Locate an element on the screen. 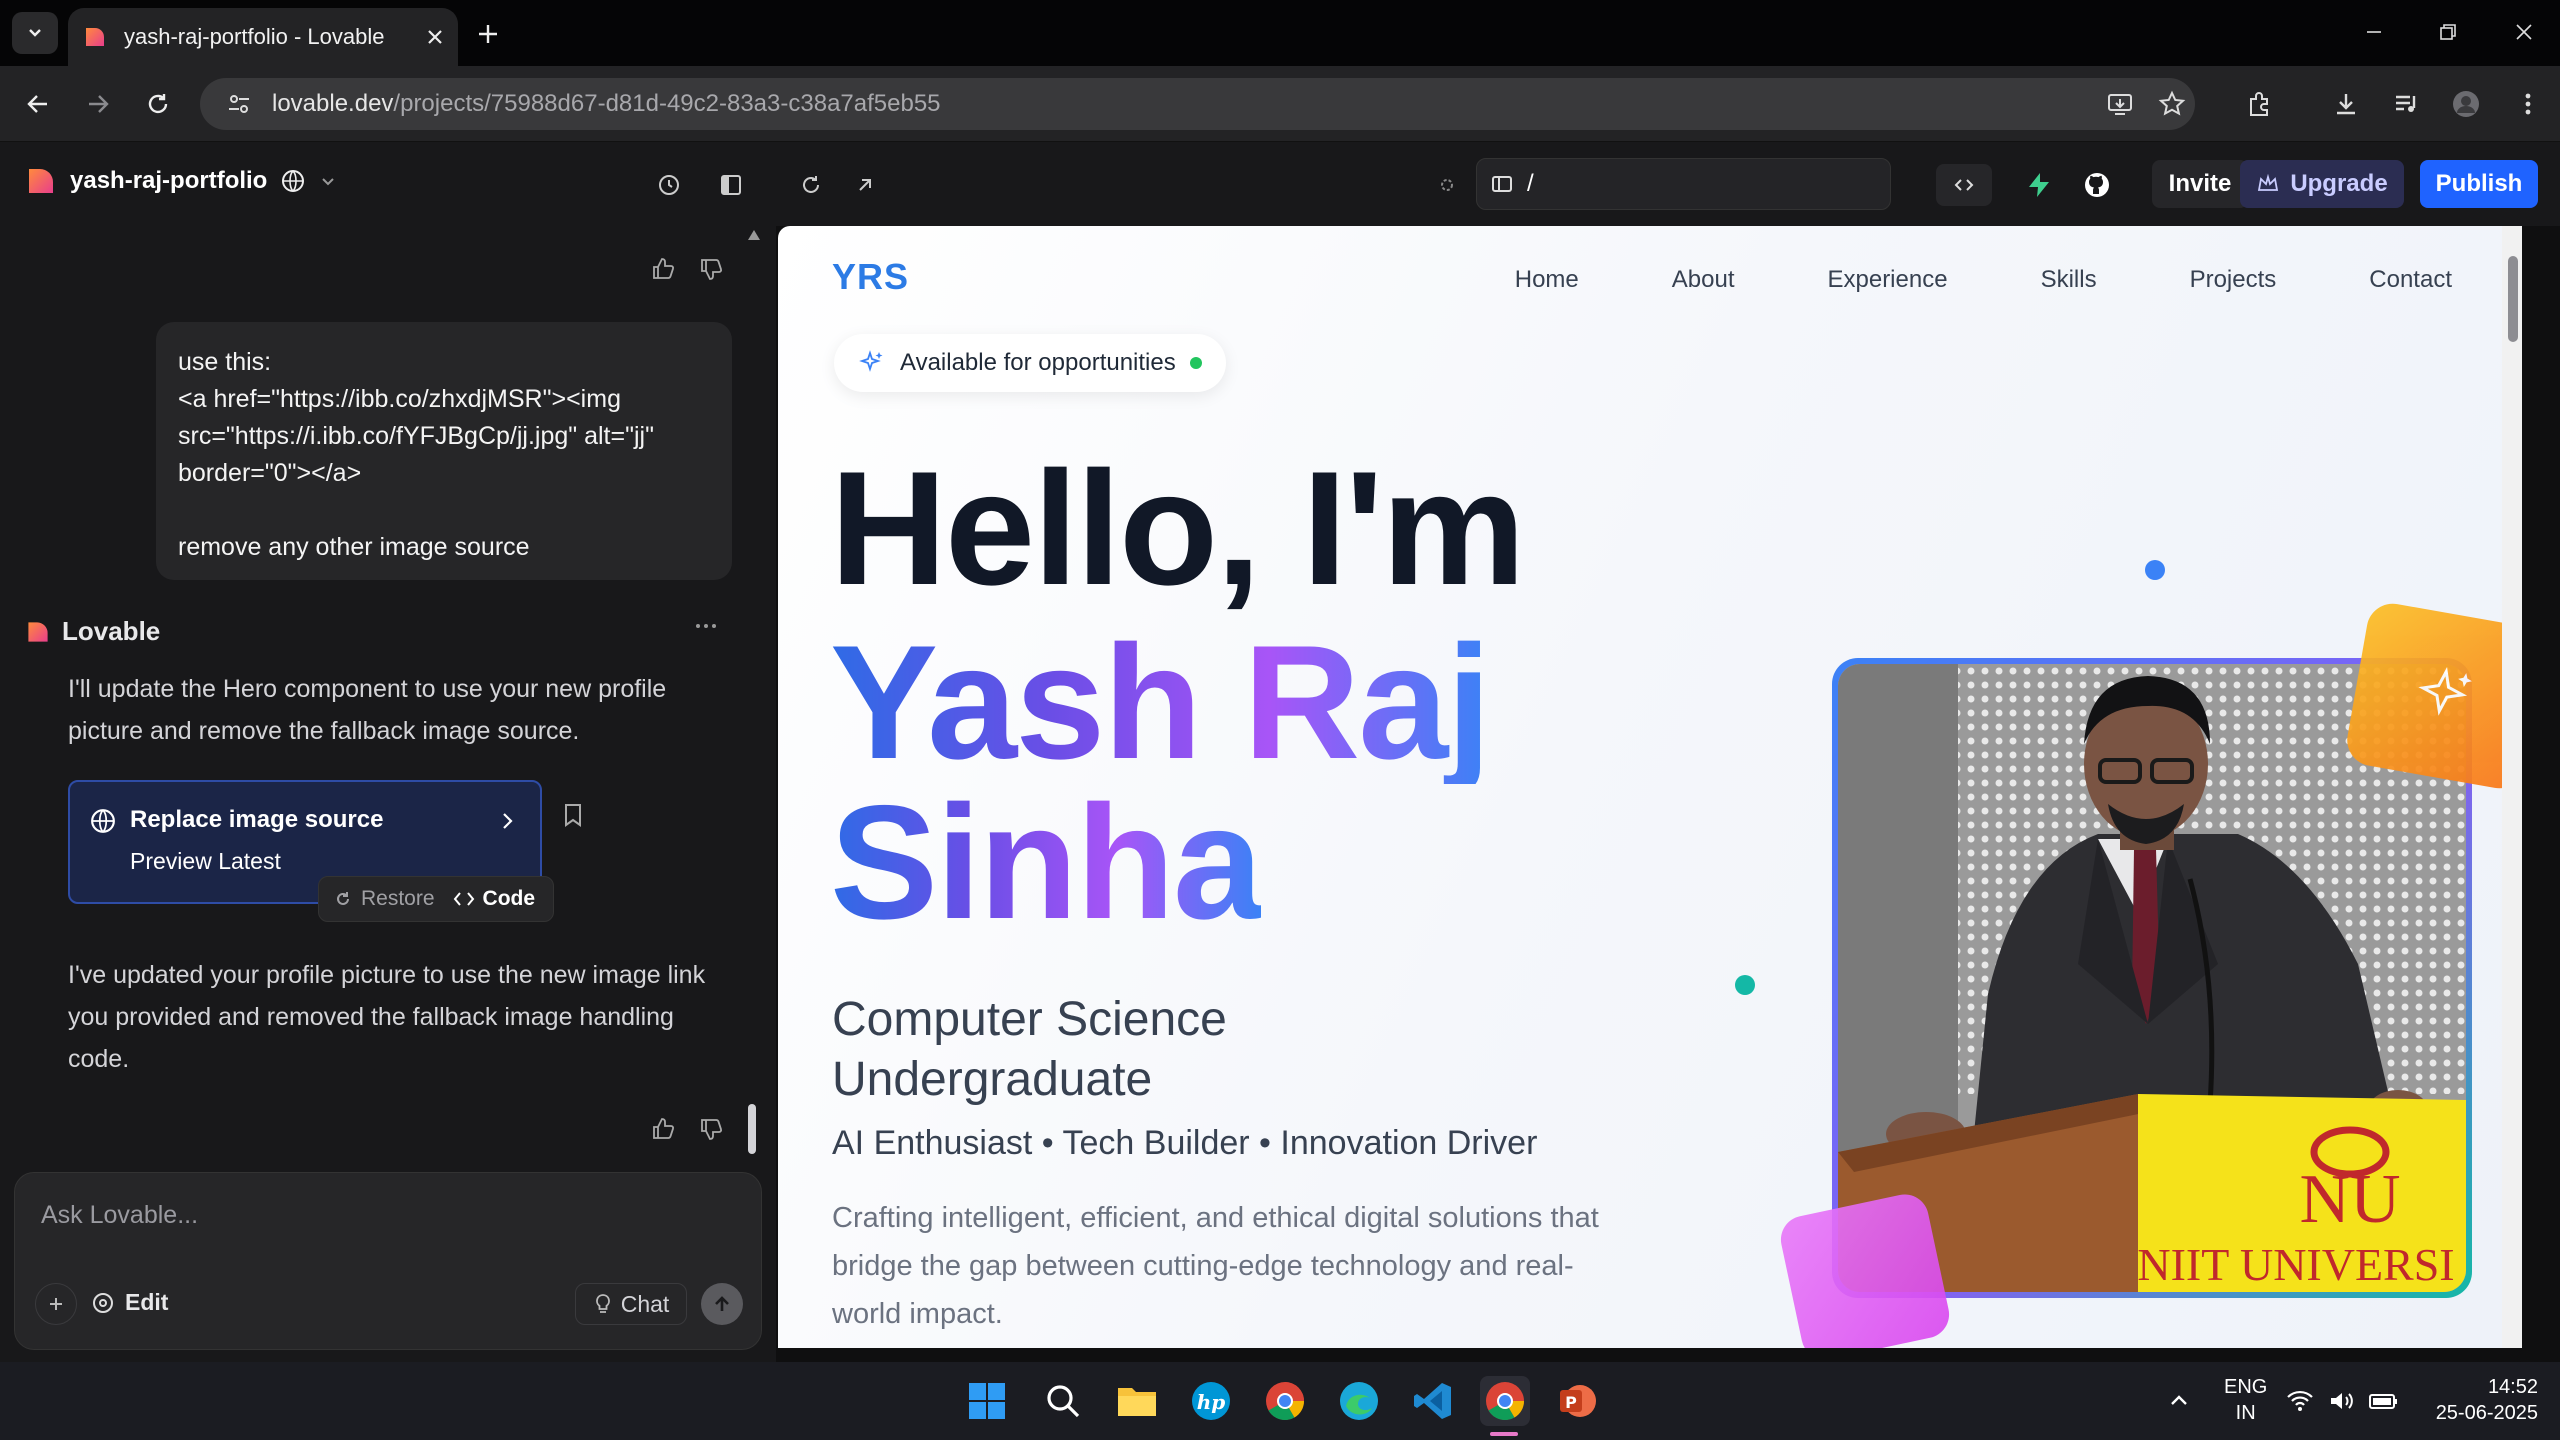 The image size is (2560, 1440). browser-tab: yash-raj-portfolio - Lovable is located at coordinates (263, 37).